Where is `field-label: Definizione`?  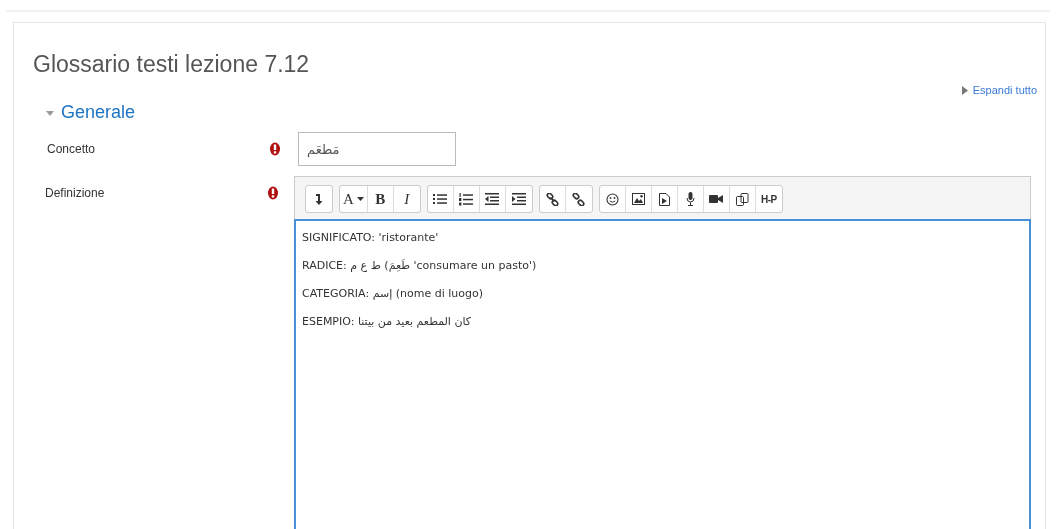 field-label: Definizione is located at coordinates (75, 192).